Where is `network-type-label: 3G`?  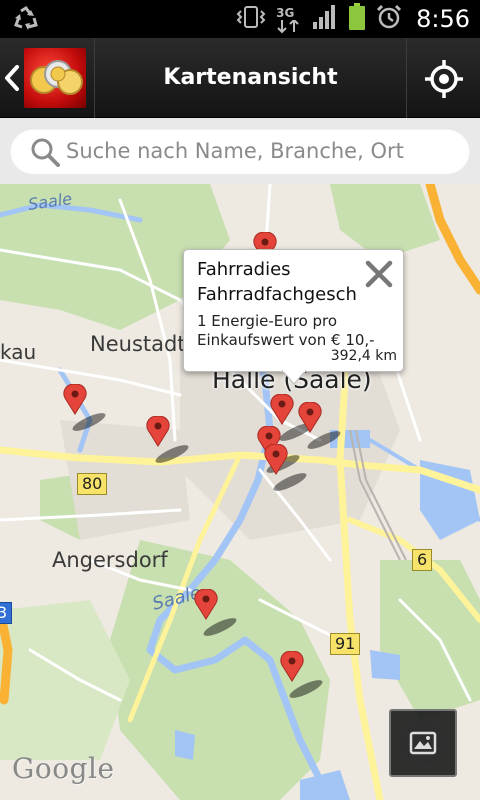
network-type-label: 3G is located at coordinates (285, 13).